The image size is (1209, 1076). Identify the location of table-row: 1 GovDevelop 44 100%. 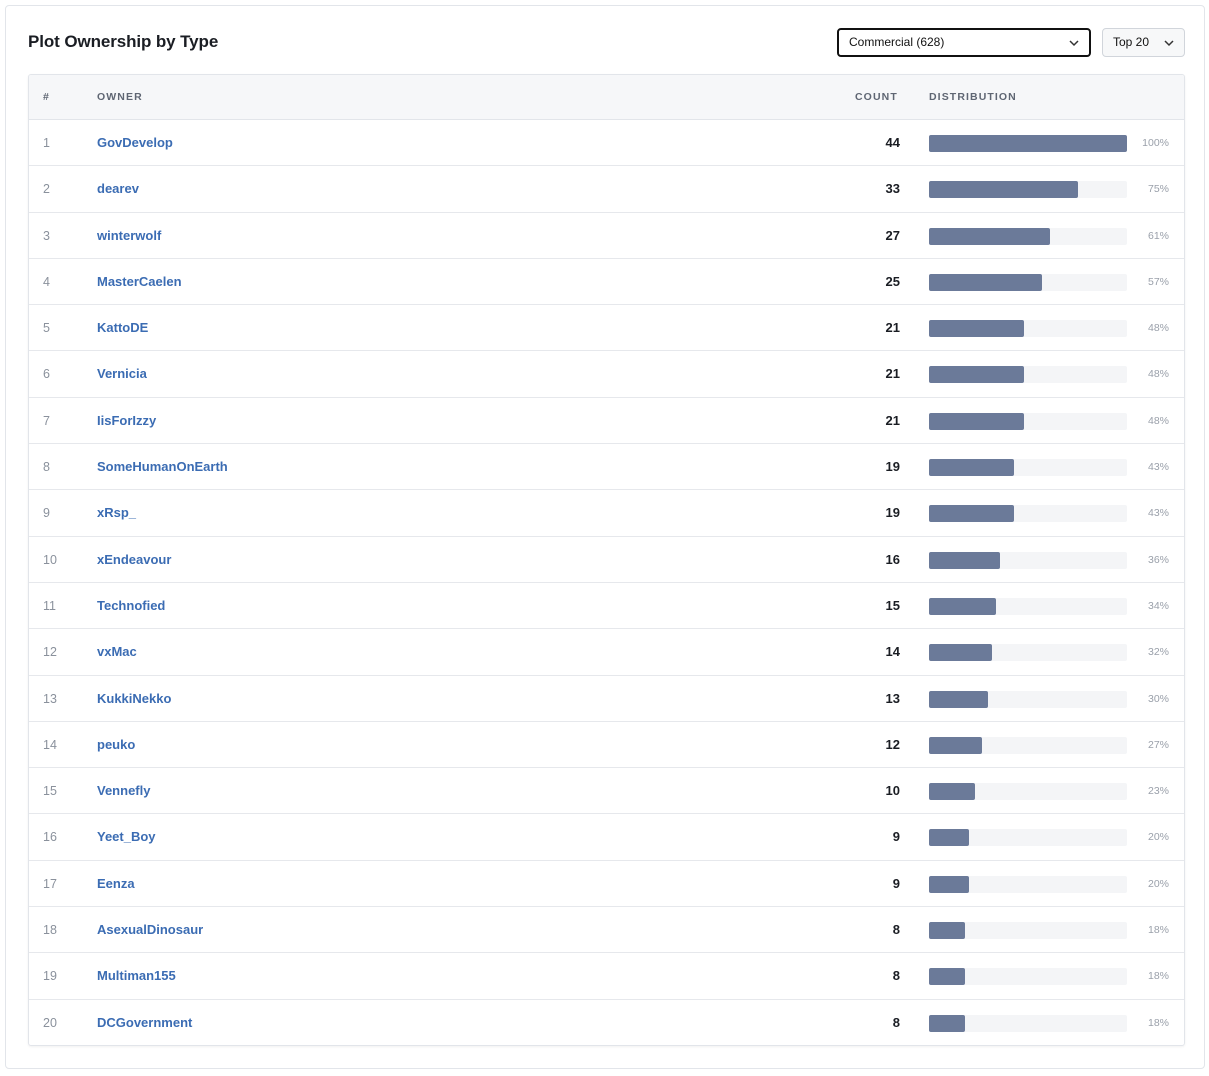
(606, 143).